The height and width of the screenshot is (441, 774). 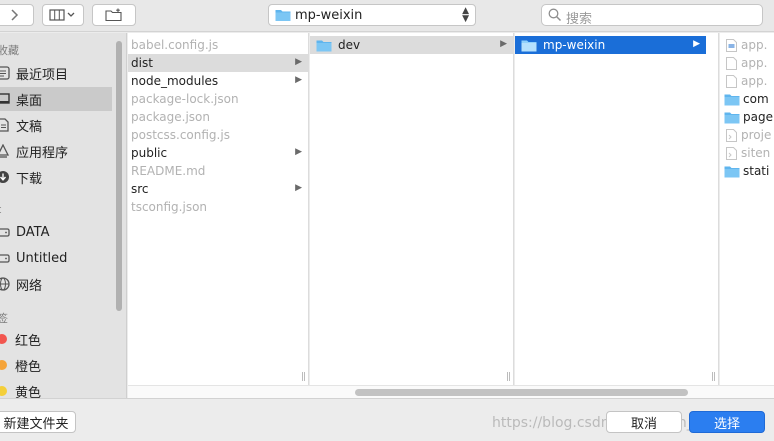 I want to click on select-button: 选择, so click(x=727, y=422).